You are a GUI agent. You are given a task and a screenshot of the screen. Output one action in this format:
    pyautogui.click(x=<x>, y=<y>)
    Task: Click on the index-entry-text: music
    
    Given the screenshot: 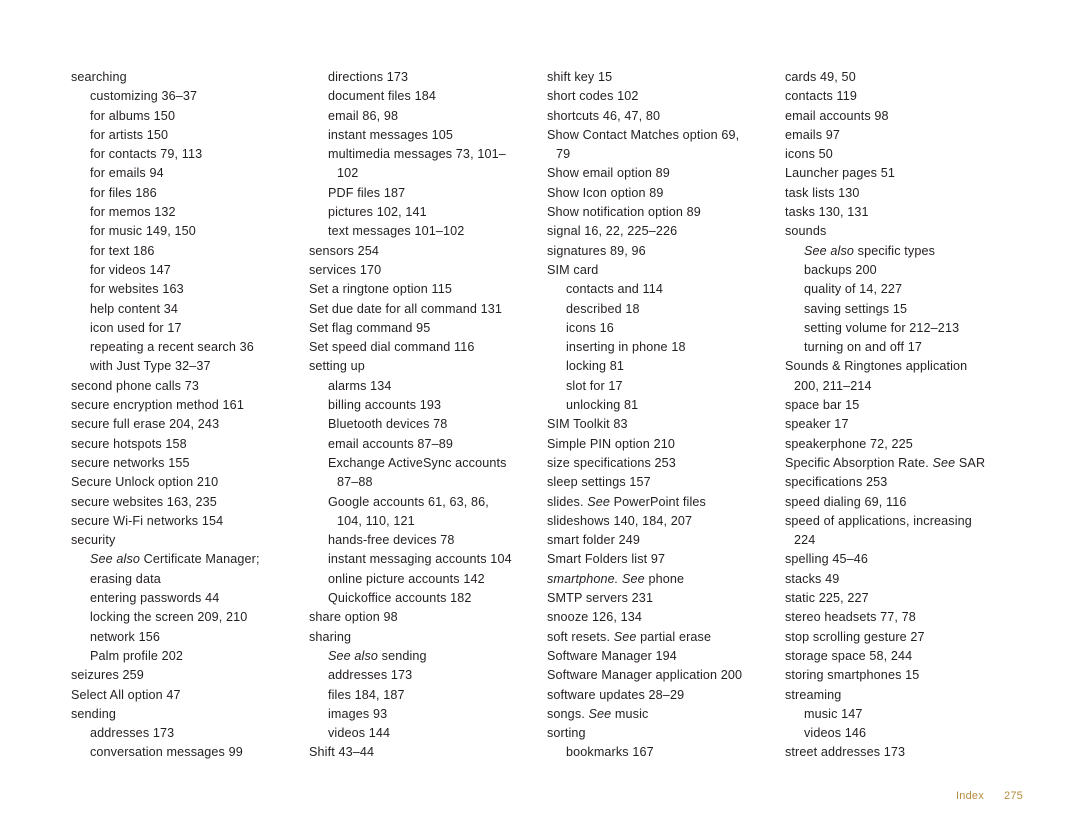 What is the action you would take?
    pyautogui.click(x=631, y=713)
    